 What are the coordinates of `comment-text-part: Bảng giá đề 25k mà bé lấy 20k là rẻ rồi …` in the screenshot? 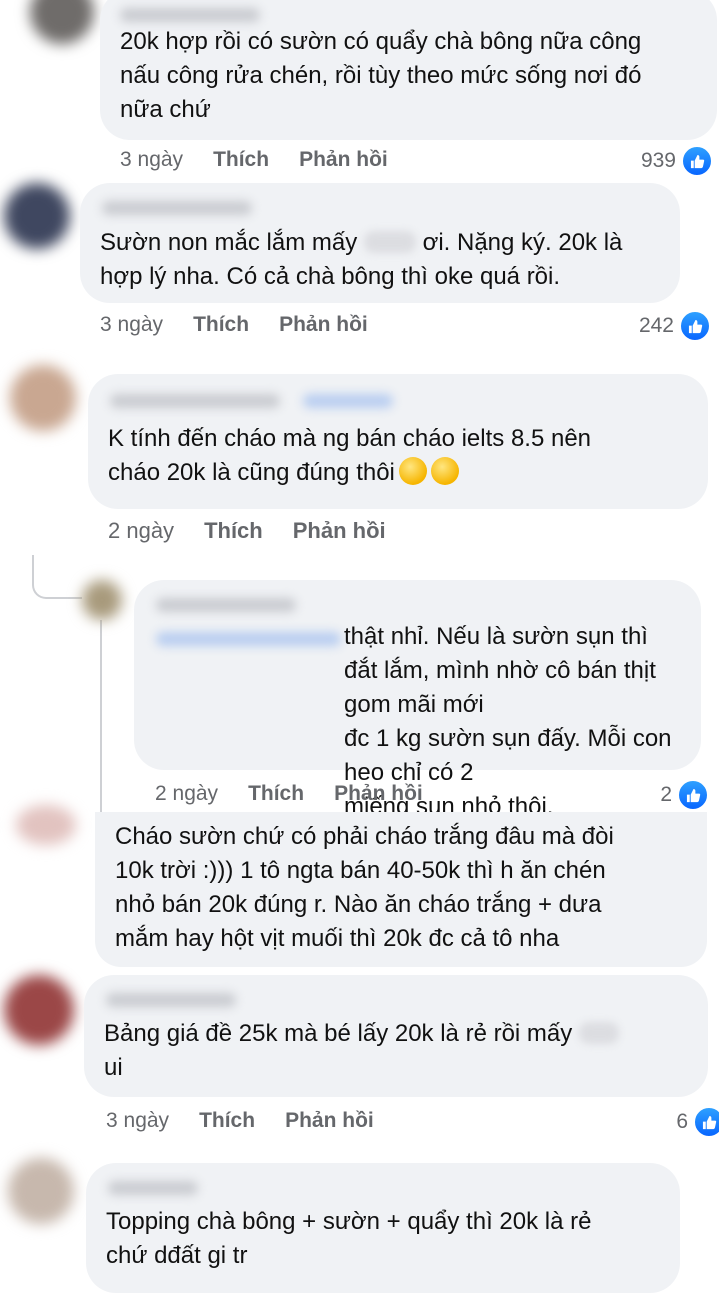 It's located at (341, 1033).